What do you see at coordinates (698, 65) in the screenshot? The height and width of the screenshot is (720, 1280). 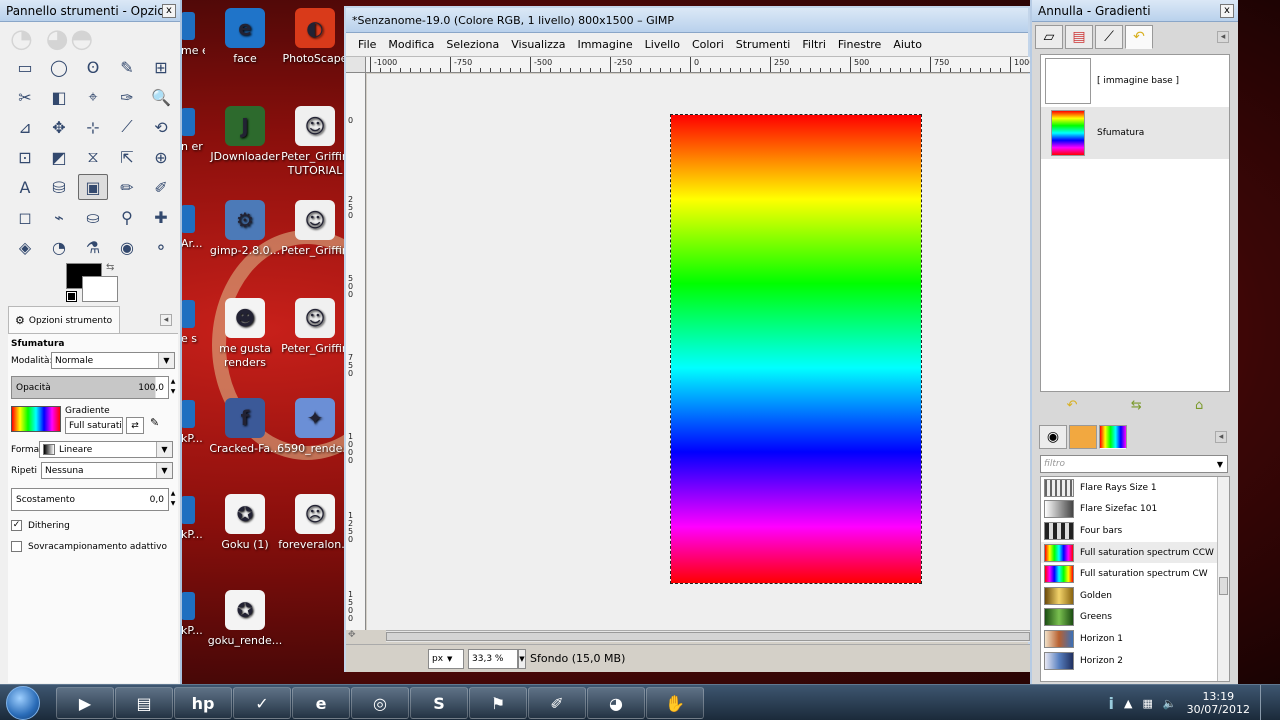 I see `horizontal-ruler: -1000 -750 -500 -250 0 250 500 750 1000` at bounding box center [698, 65].